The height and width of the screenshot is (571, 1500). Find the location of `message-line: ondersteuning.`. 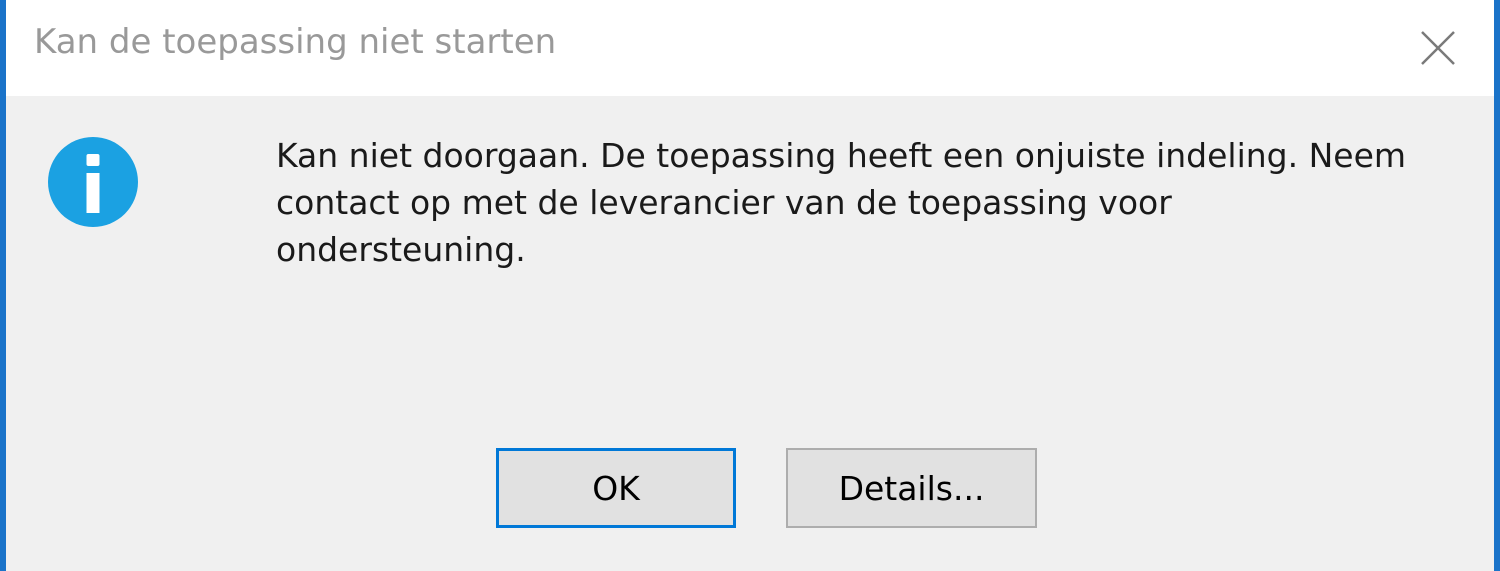

message-line: ondersteuning. is located at coordinates (401, 249).